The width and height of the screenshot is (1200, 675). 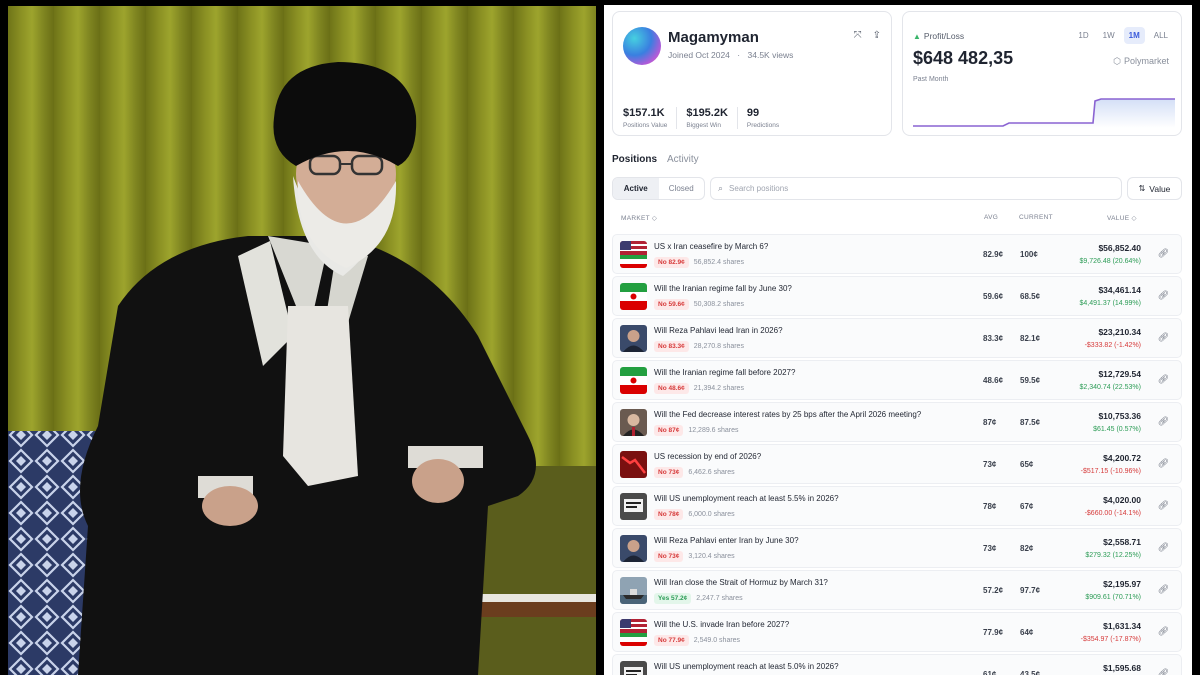 What do you see at coordinates (717, 640) in the screenshot?
I see `share-count: 2,549.0 shares` at bounding box center [717, 640].